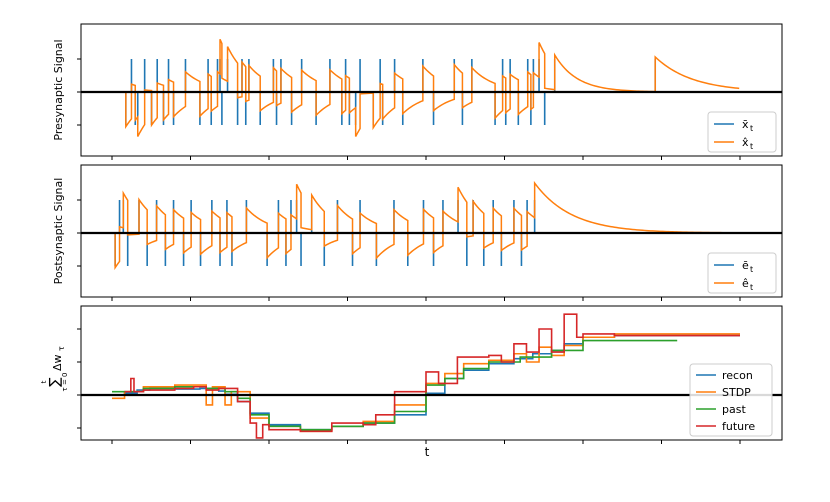  I want to click on postsynaptic-legend: ē tê t, so click(742, 273).